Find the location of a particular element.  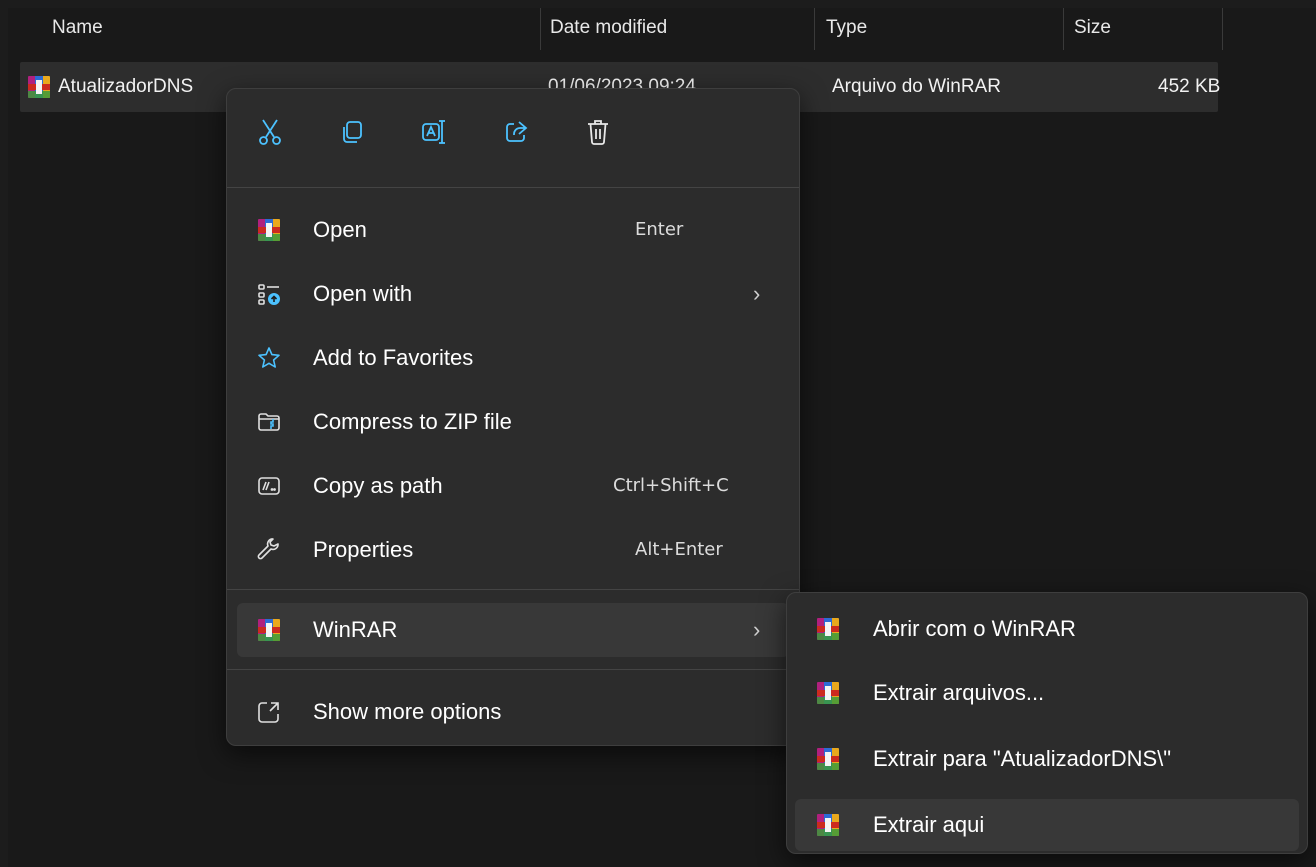

file-name: AtualizadorDNS is located at coordinates (126, 86).